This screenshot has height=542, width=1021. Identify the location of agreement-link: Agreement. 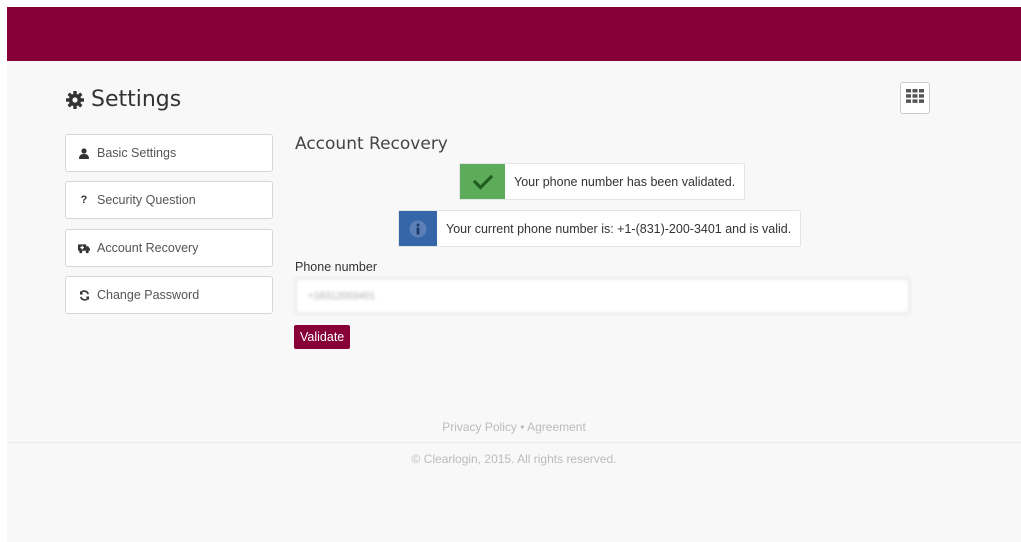
(556, 427).